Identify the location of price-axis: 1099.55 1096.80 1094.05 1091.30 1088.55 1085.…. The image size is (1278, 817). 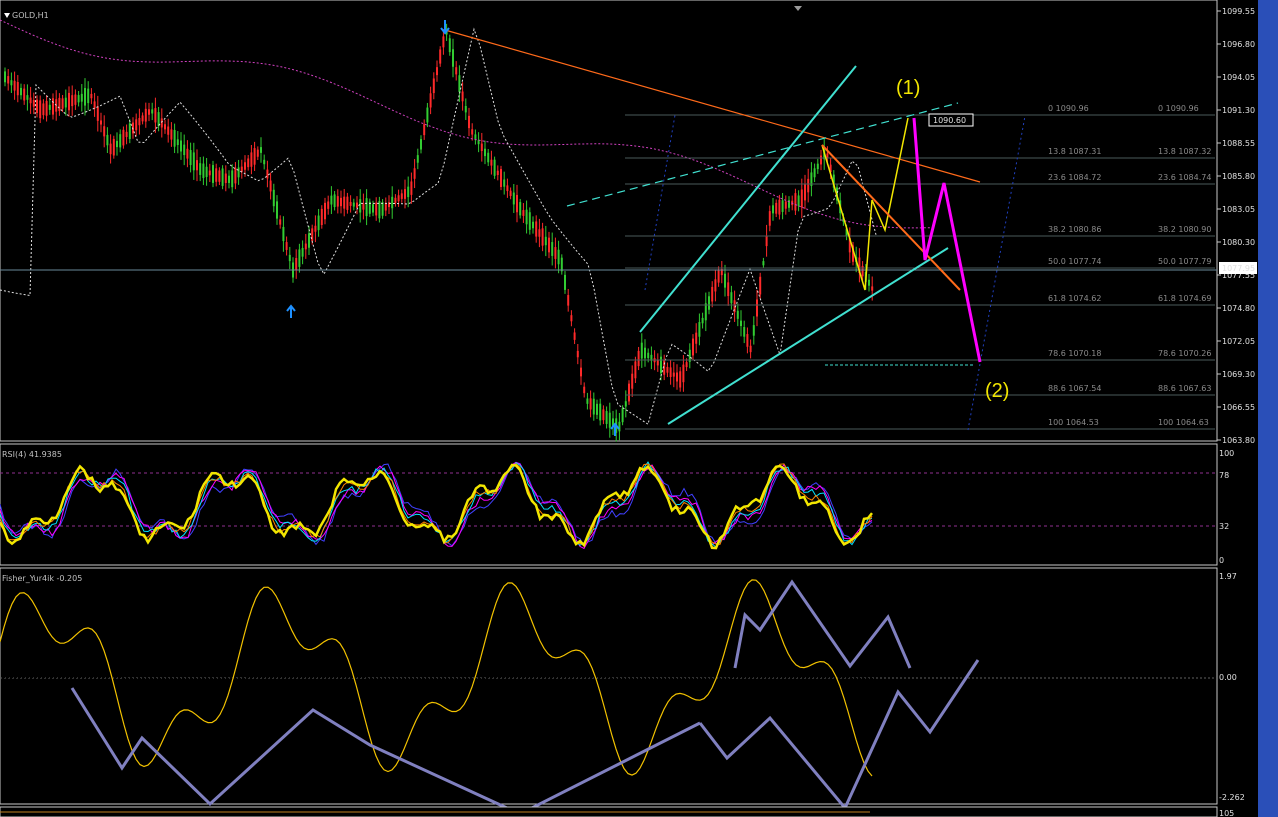
(1236, 226).